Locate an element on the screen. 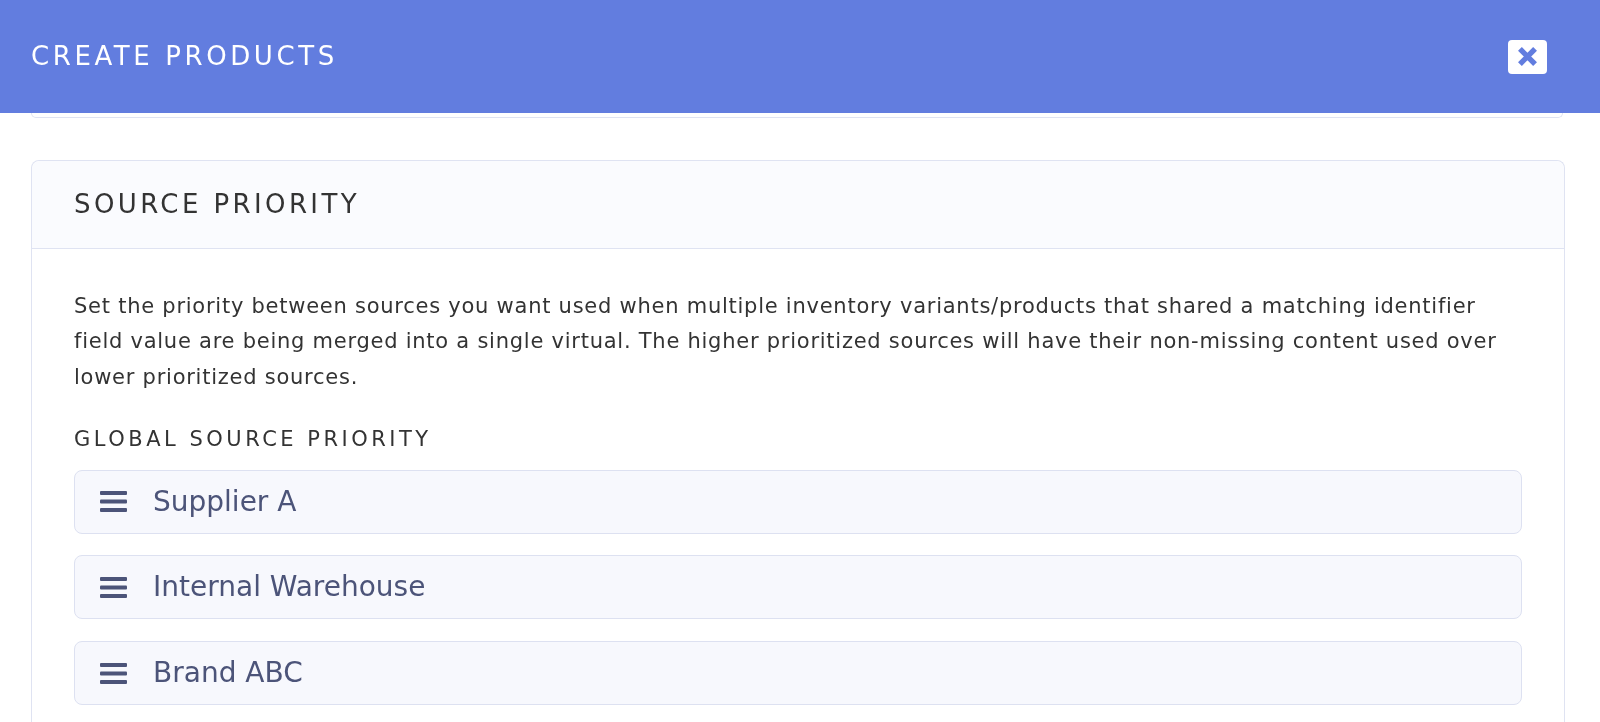  close-icon is located at coordinates (1527, 56).